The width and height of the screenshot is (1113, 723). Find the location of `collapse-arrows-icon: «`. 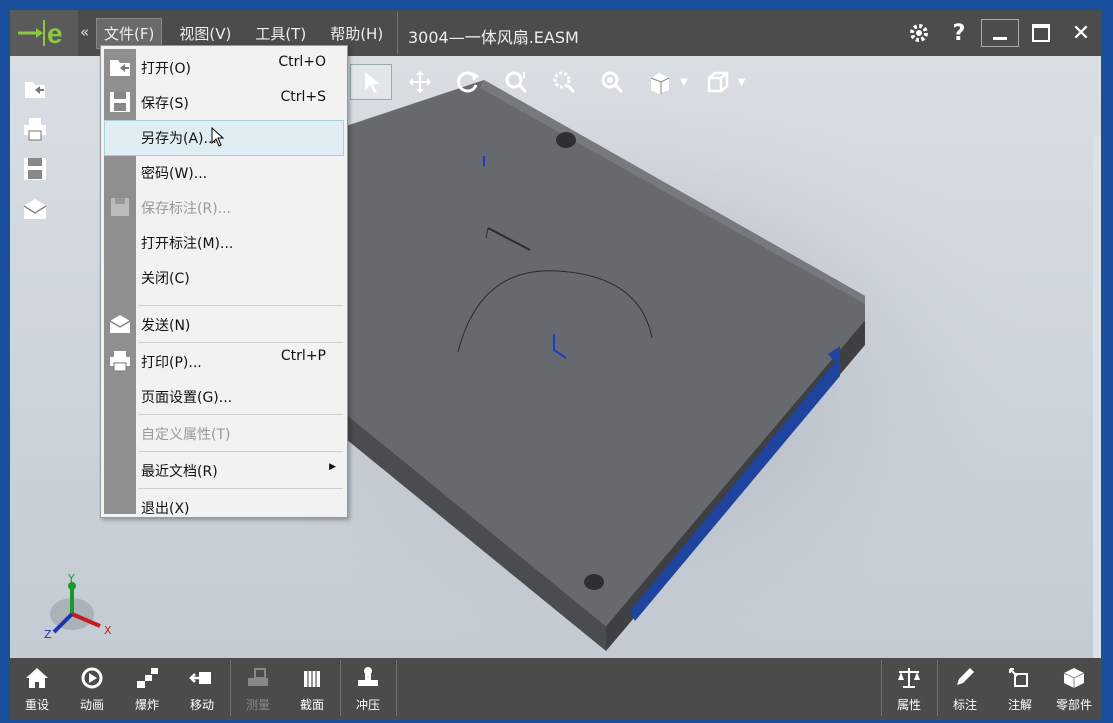

collapse-arrows-icon: « is located at coordinates (84, 32).